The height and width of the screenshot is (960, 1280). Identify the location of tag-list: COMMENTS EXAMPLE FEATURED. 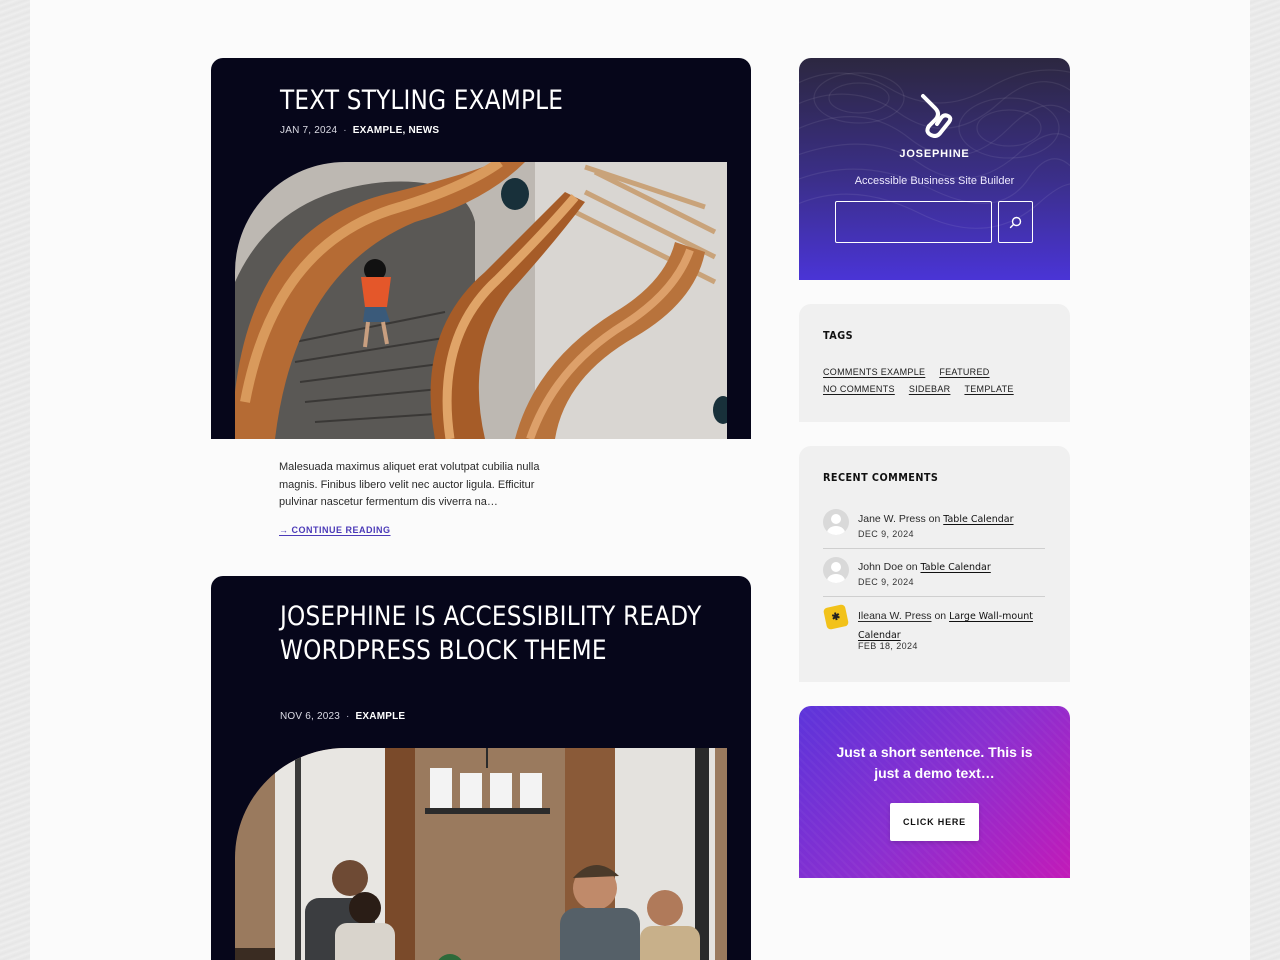
(906, 372).